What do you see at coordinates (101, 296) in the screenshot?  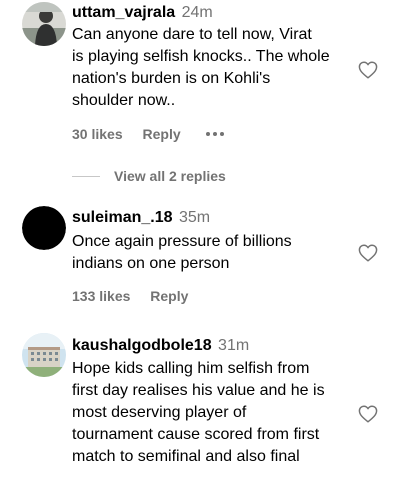 I see `likes-count: 133 likes` at bounding box center [101, 296].